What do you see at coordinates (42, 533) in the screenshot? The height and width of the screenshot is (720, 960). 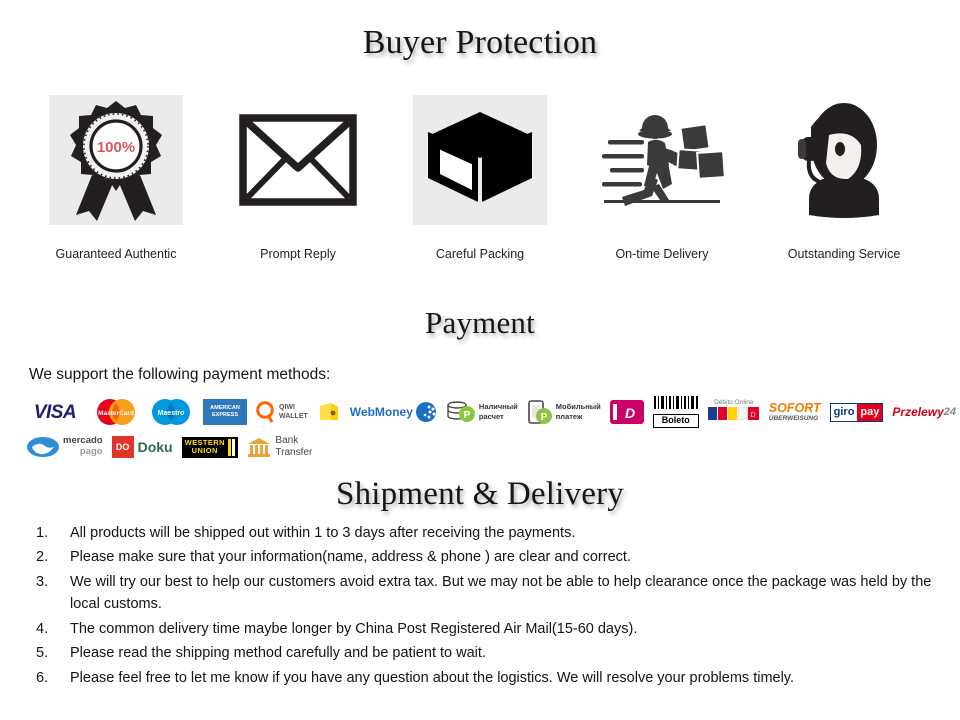 I see `list-item-number: 1.` at bounding box center [42, 533].